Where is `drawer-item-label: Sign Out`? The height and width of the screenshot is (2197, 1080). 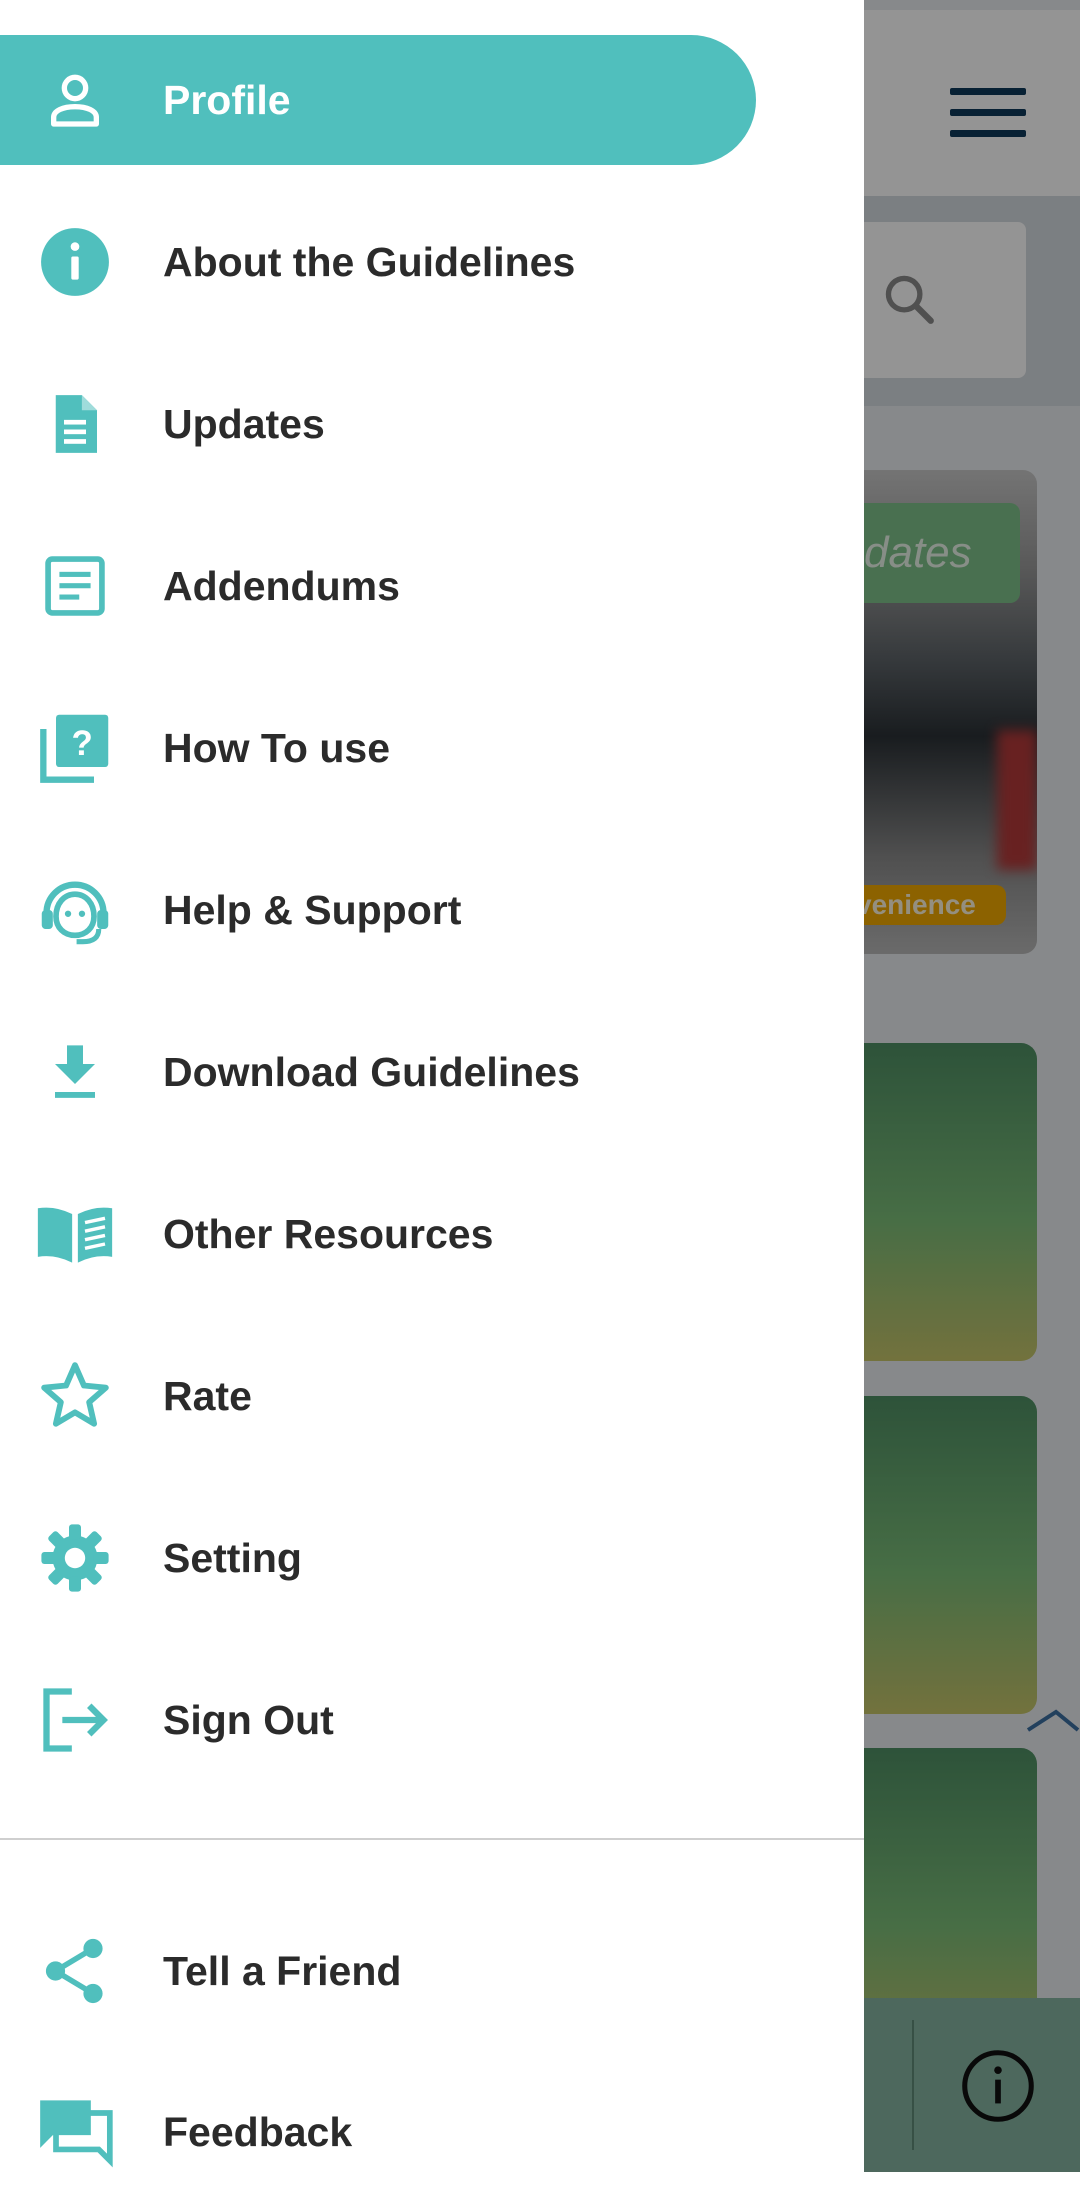 drawer-item-label: Sign Out is located at coordinates (248, 1720).